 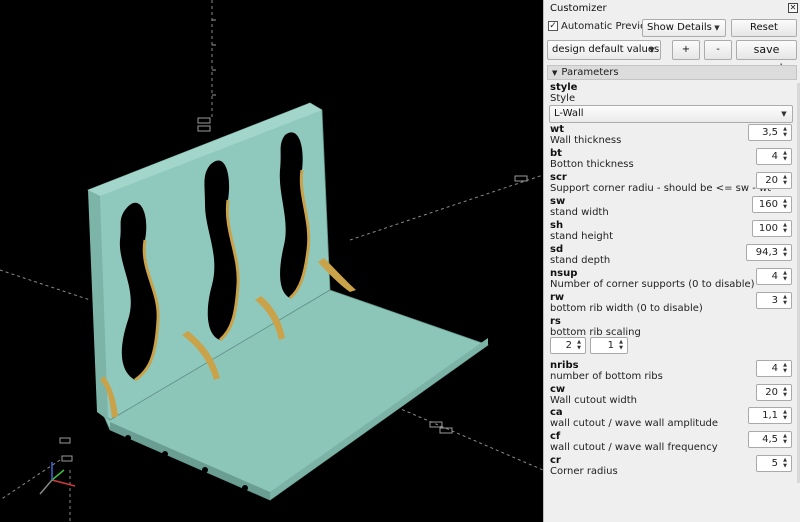 I want to click on scr-value: 20, so click(x=771, y=180).